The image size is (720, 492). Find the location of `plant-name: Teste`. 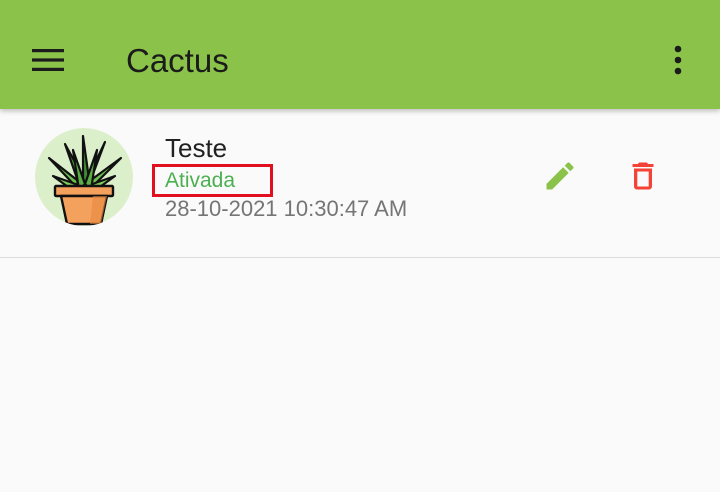

plant-name: Teste is located at coordinates (196, 148).